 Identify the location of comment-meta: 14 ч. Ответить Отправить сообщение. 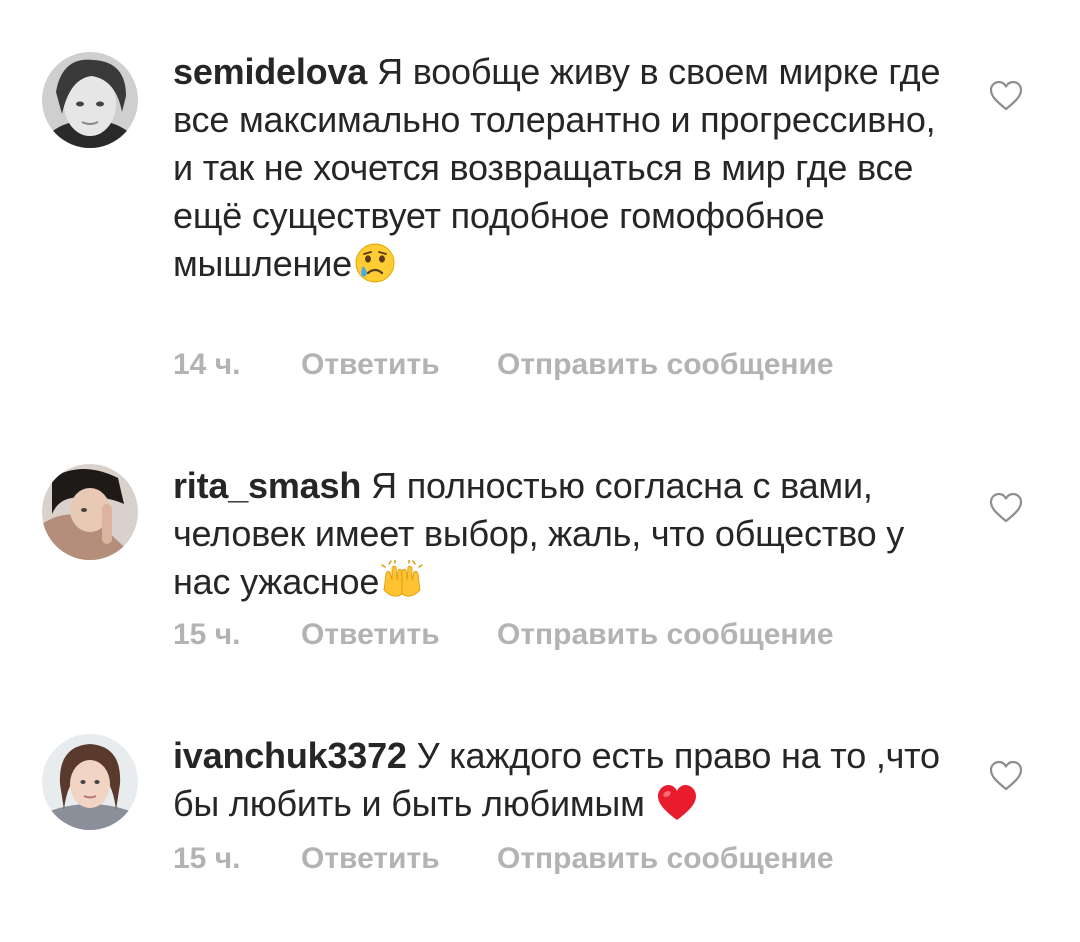
(503, 365).